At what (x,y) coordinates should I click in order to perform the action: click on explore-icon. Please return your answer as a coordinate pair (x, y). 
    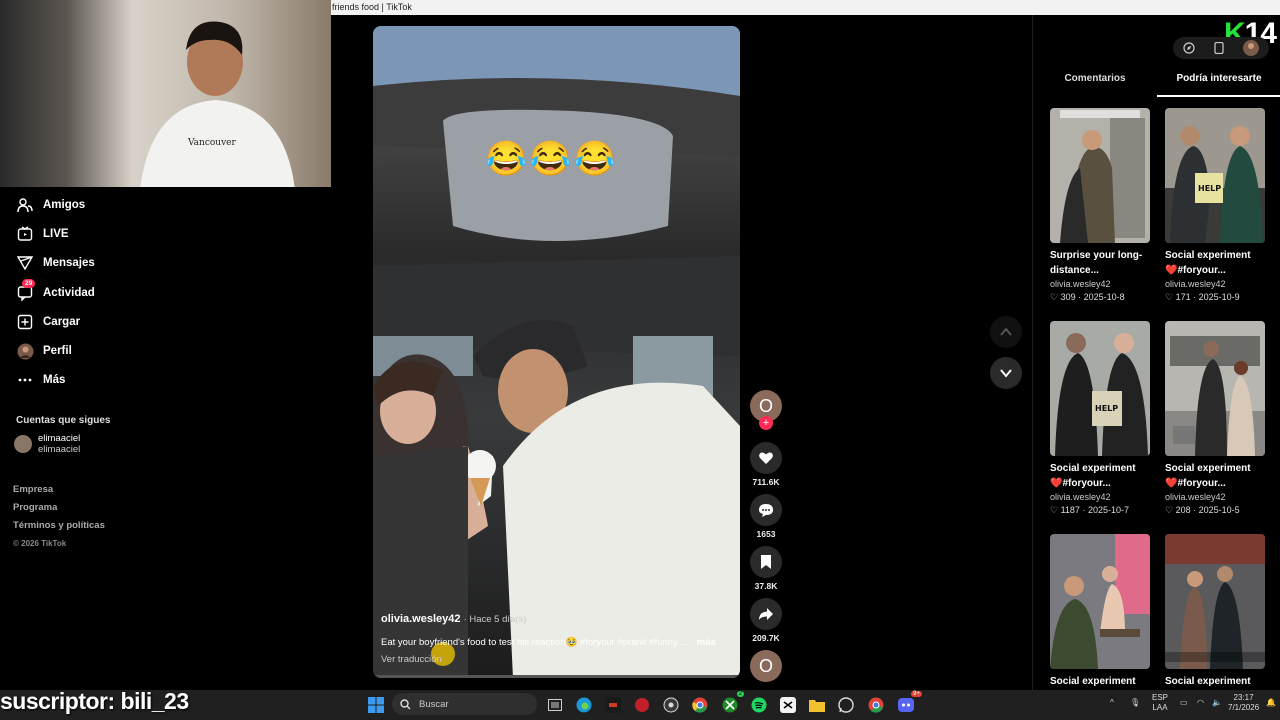
    Looking at the image, I should click on (1189, 48).